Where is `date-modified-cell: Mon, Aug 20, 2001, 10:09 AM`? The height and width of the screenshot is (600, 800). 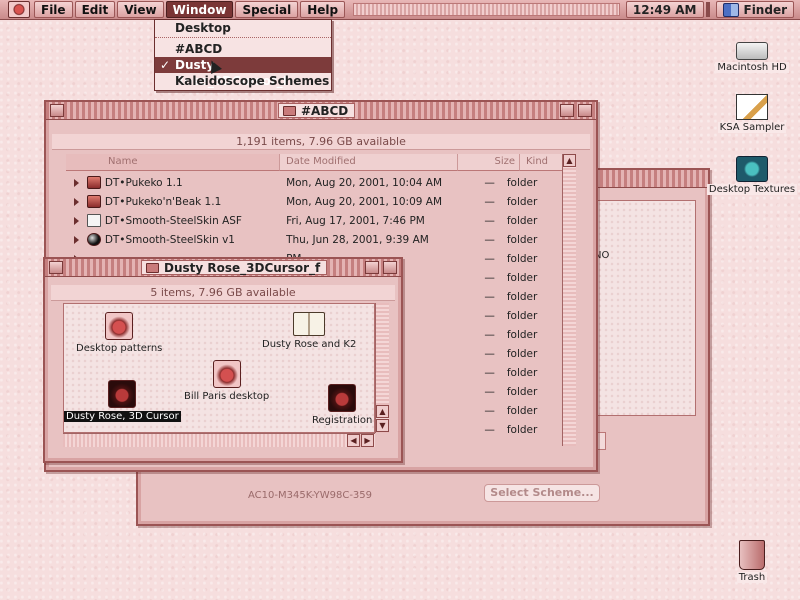 date-modified-cell: Mon, Aug 20, 2001, 10:09 AM is located at coordinates (364, 201).